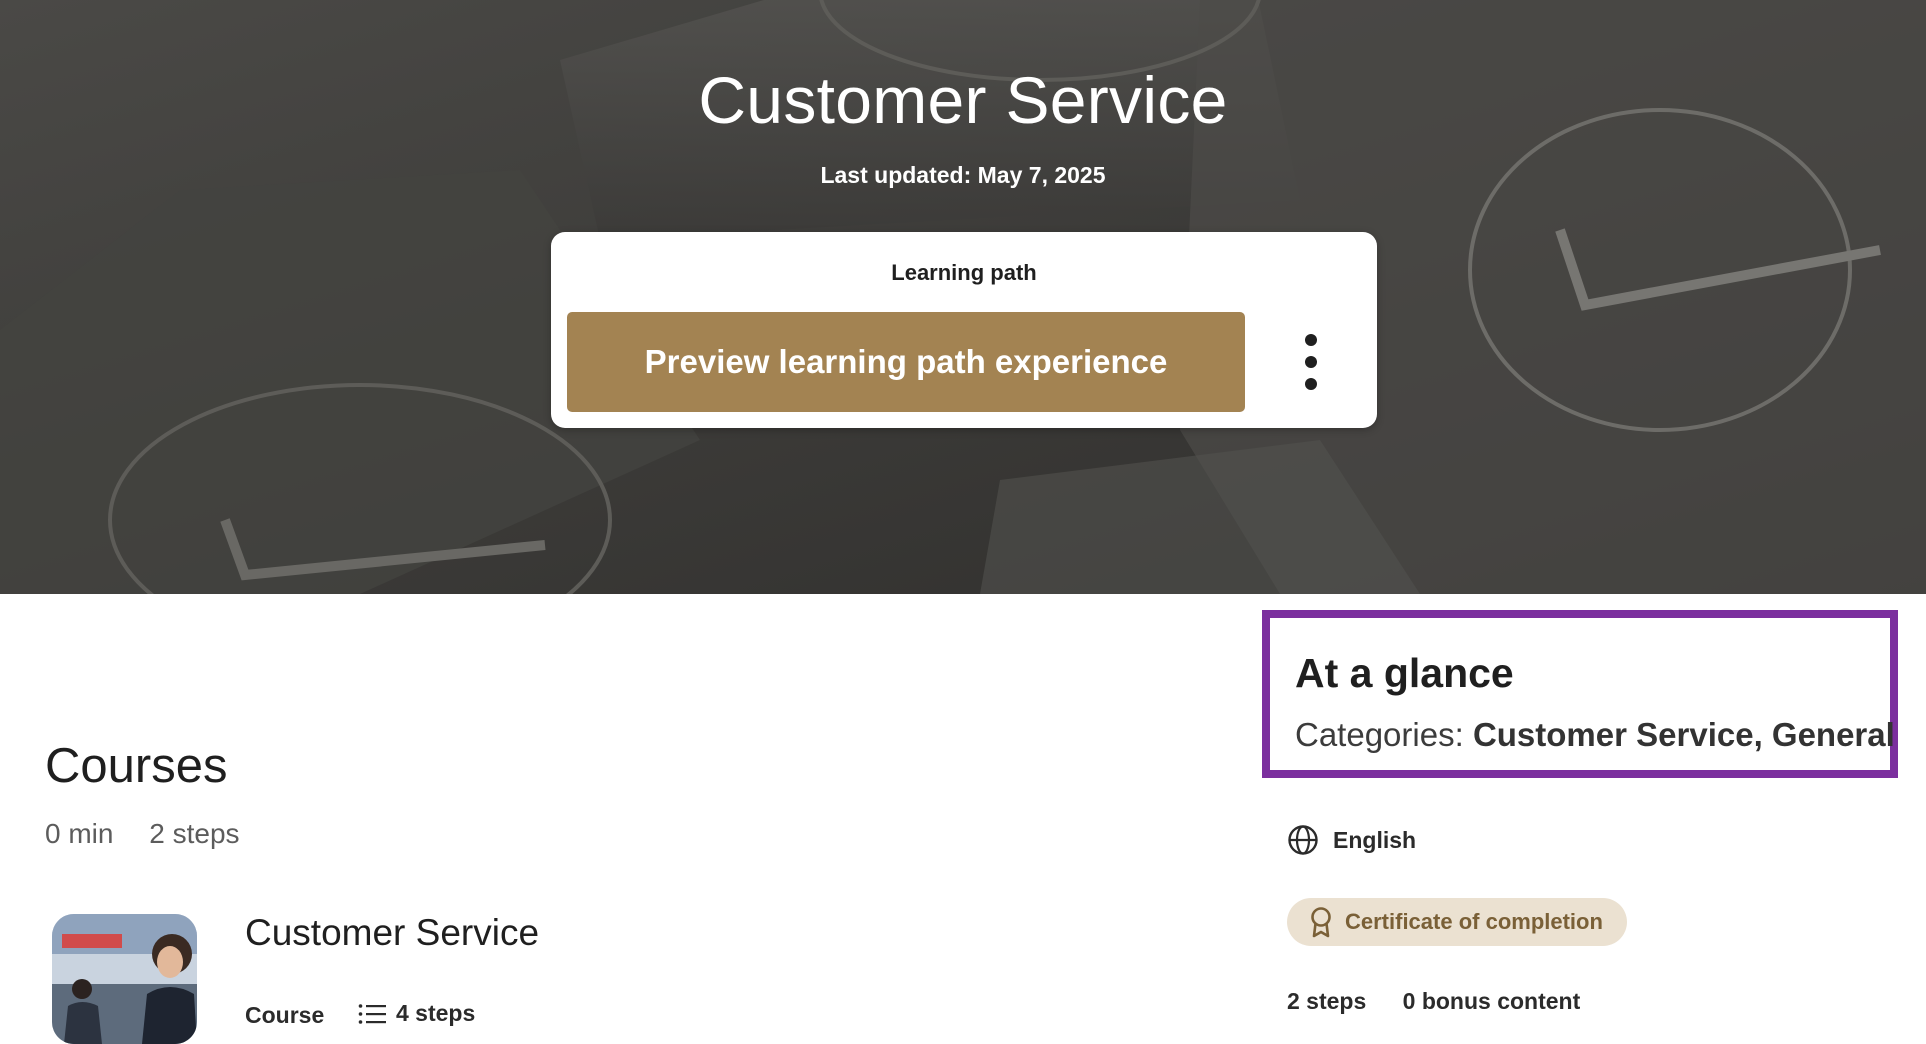 This screenshot has height=1044, width=1926. I want to click on course-step-count: 4 steps, so click(436, 1013).